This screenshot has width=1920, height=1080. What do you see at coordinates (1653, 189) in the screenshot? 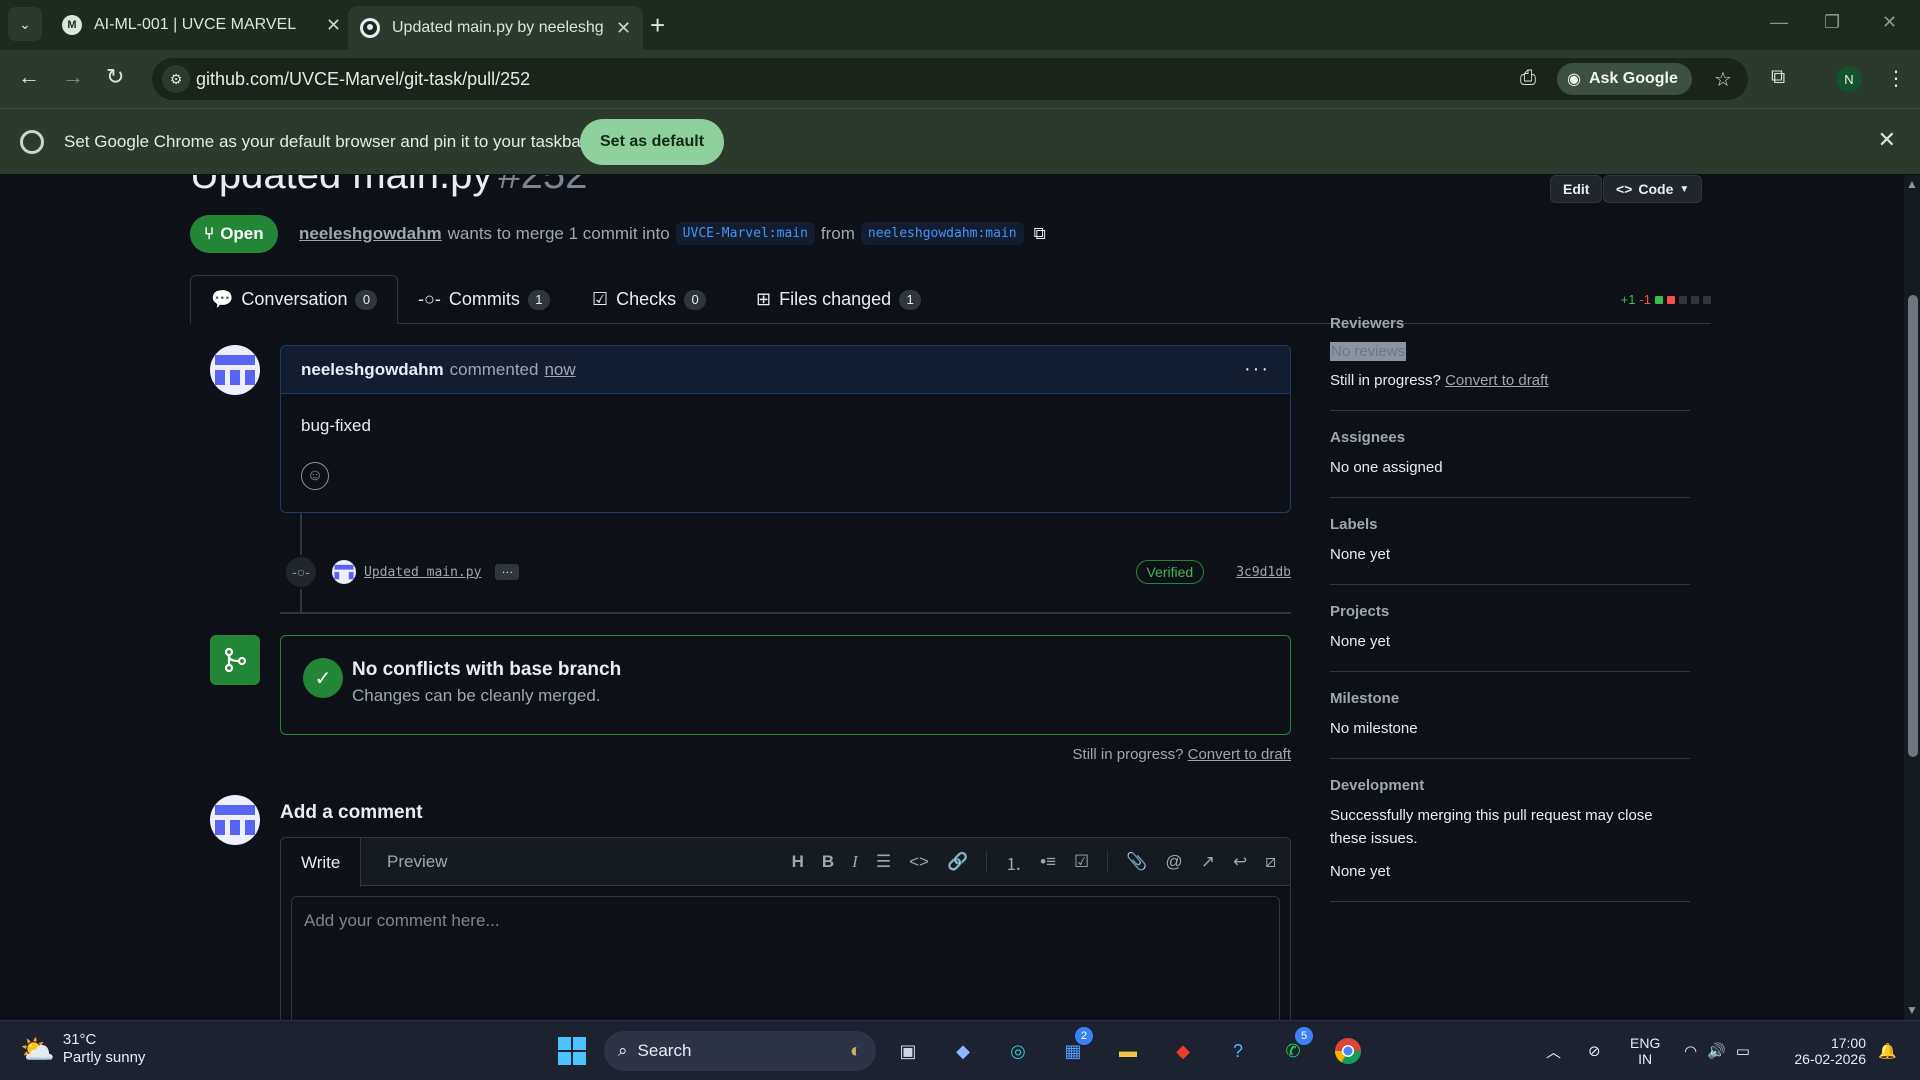
I see `code-button: <> Code ▼` at bounding box center [1653, 189].